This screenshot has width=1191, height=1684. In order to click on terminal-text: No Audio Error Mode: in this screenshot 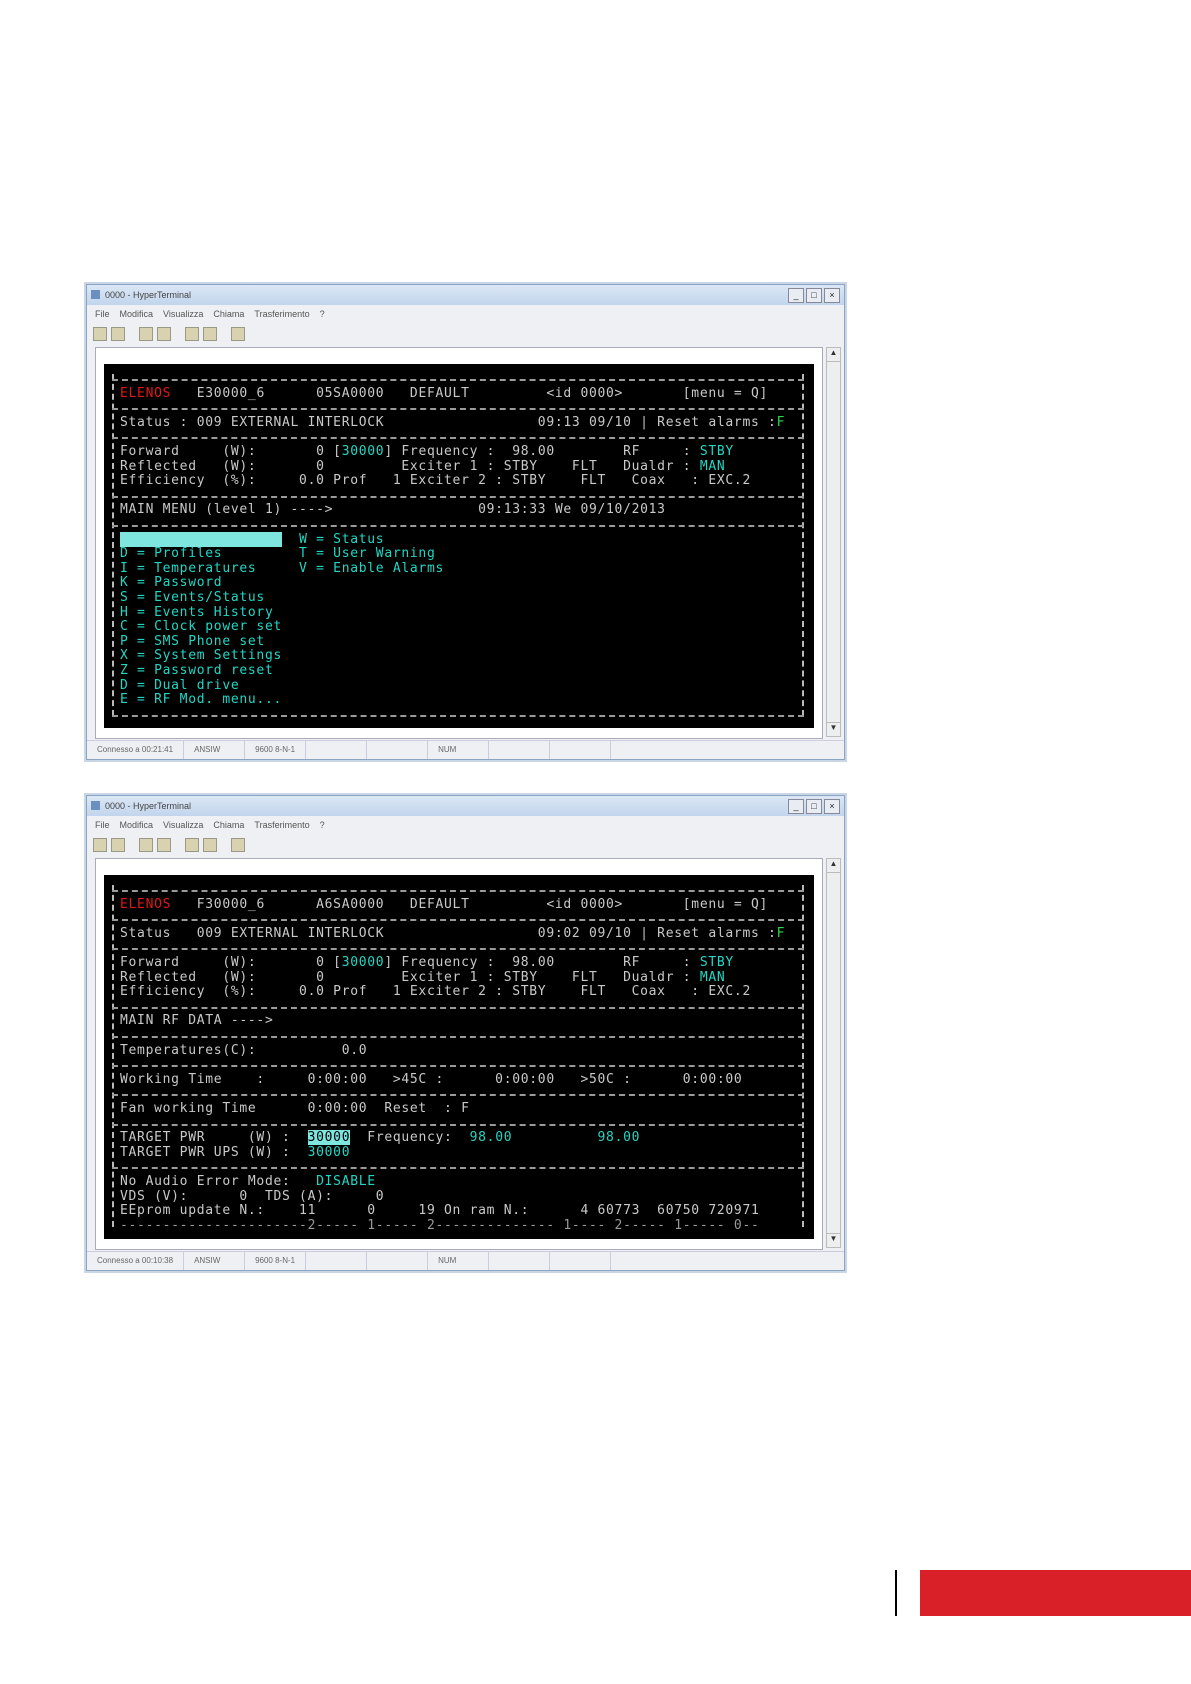, I will do `click(218, 1181)`.